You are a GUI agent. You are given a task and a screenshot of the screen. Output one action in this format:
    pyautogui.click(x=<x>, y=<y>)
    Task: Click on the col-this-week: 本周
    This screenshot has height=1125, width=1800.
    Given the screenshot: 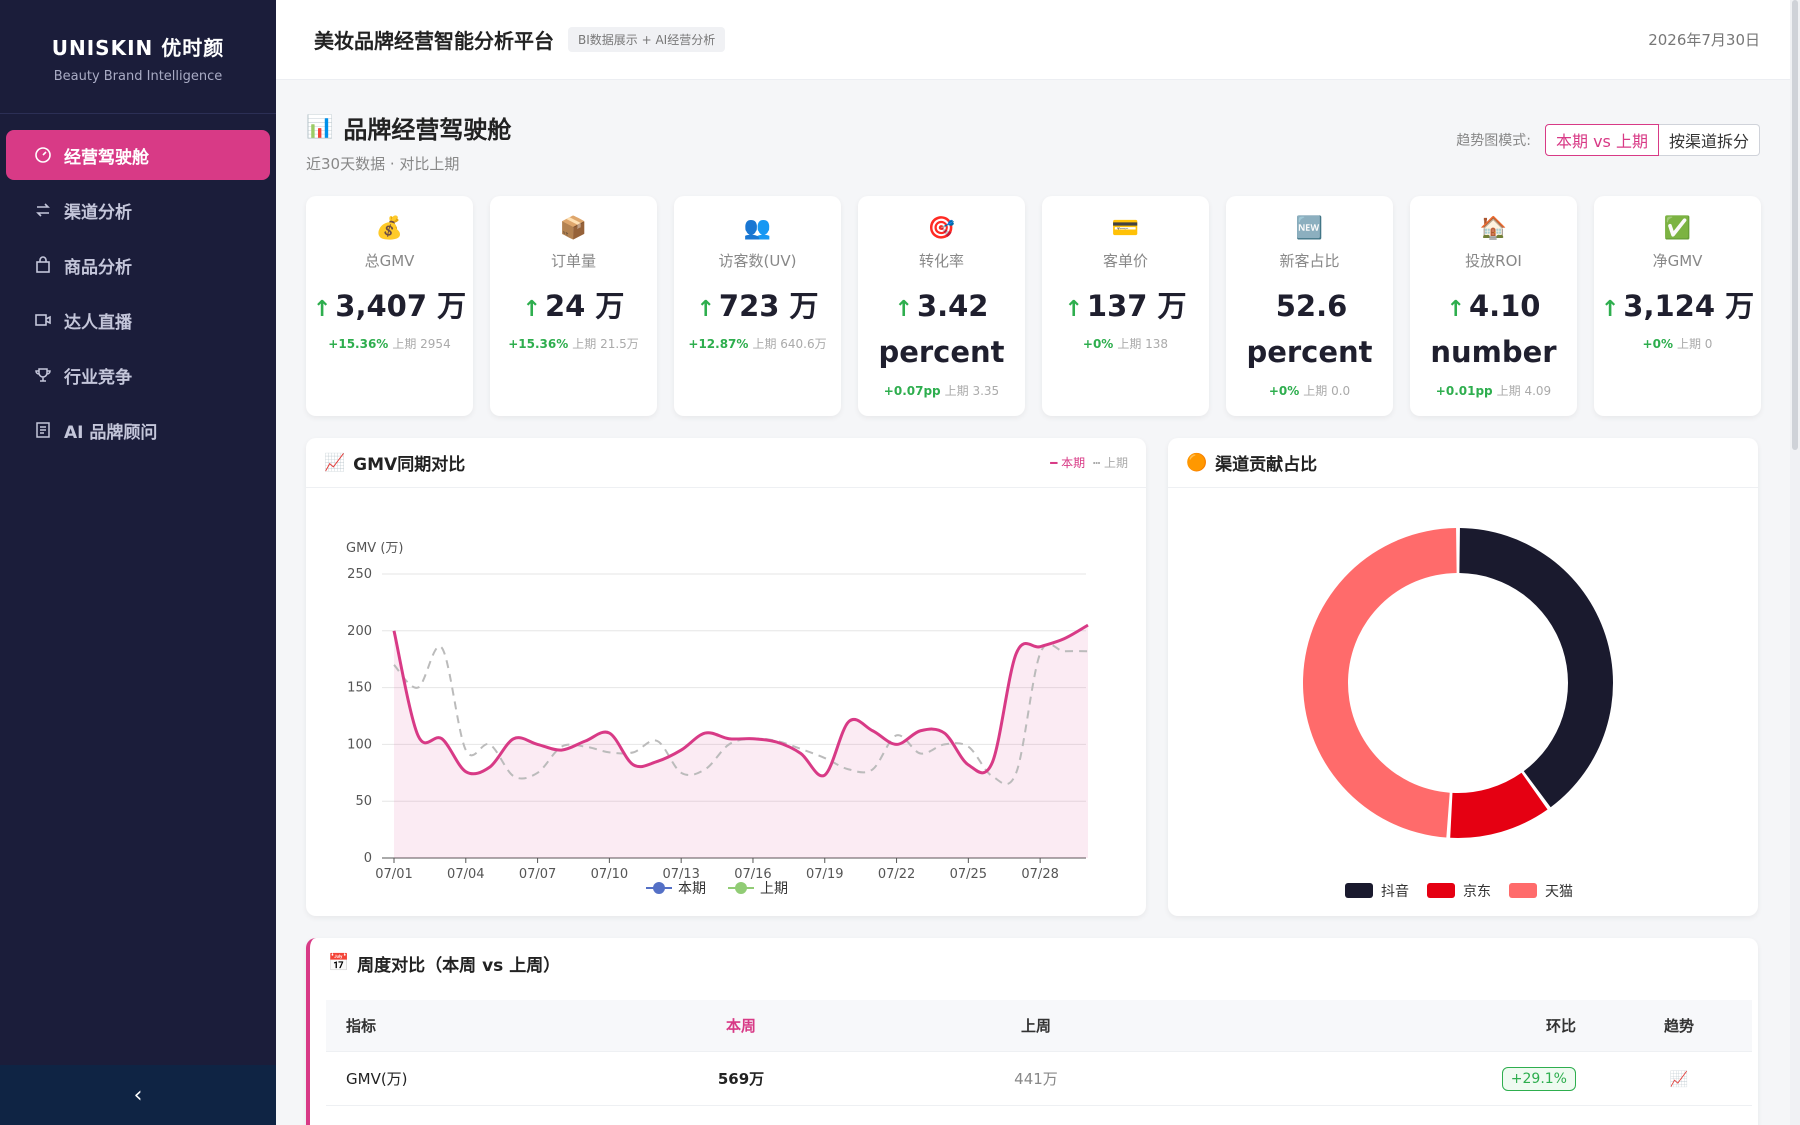 What is the action you would take?
    pyautogui.click(x=741, y=1025)
    